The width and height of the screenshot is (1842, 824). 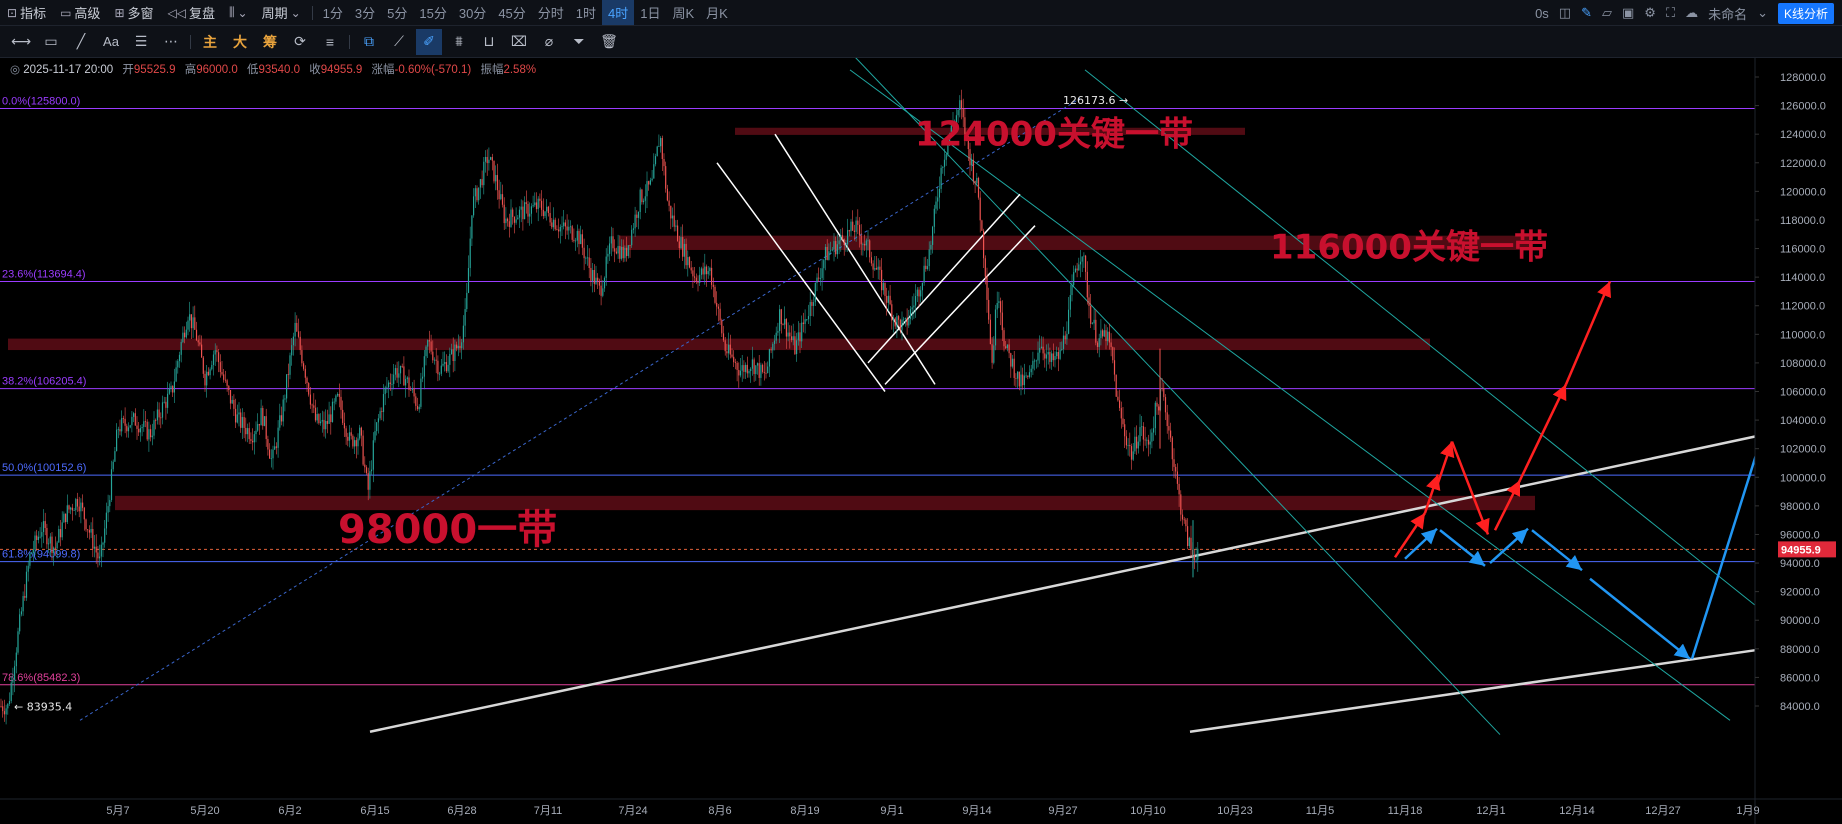 What do you see at coordinates (586, 12) in the screenshot?
I see `period-tab-7: 1时` at bounding box center [586, 12].